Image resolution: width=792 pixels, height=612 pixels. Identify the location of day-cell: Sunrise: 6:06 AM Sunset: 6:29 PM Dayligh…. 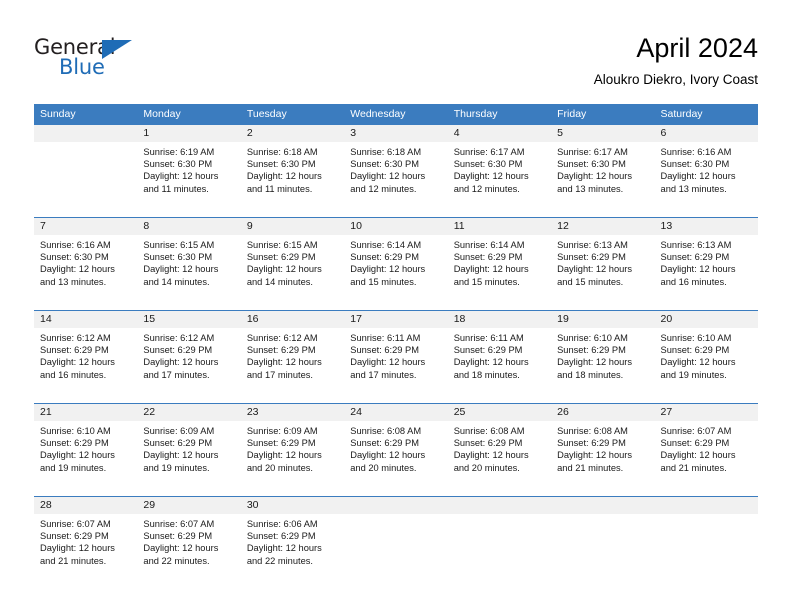
(292, 551).